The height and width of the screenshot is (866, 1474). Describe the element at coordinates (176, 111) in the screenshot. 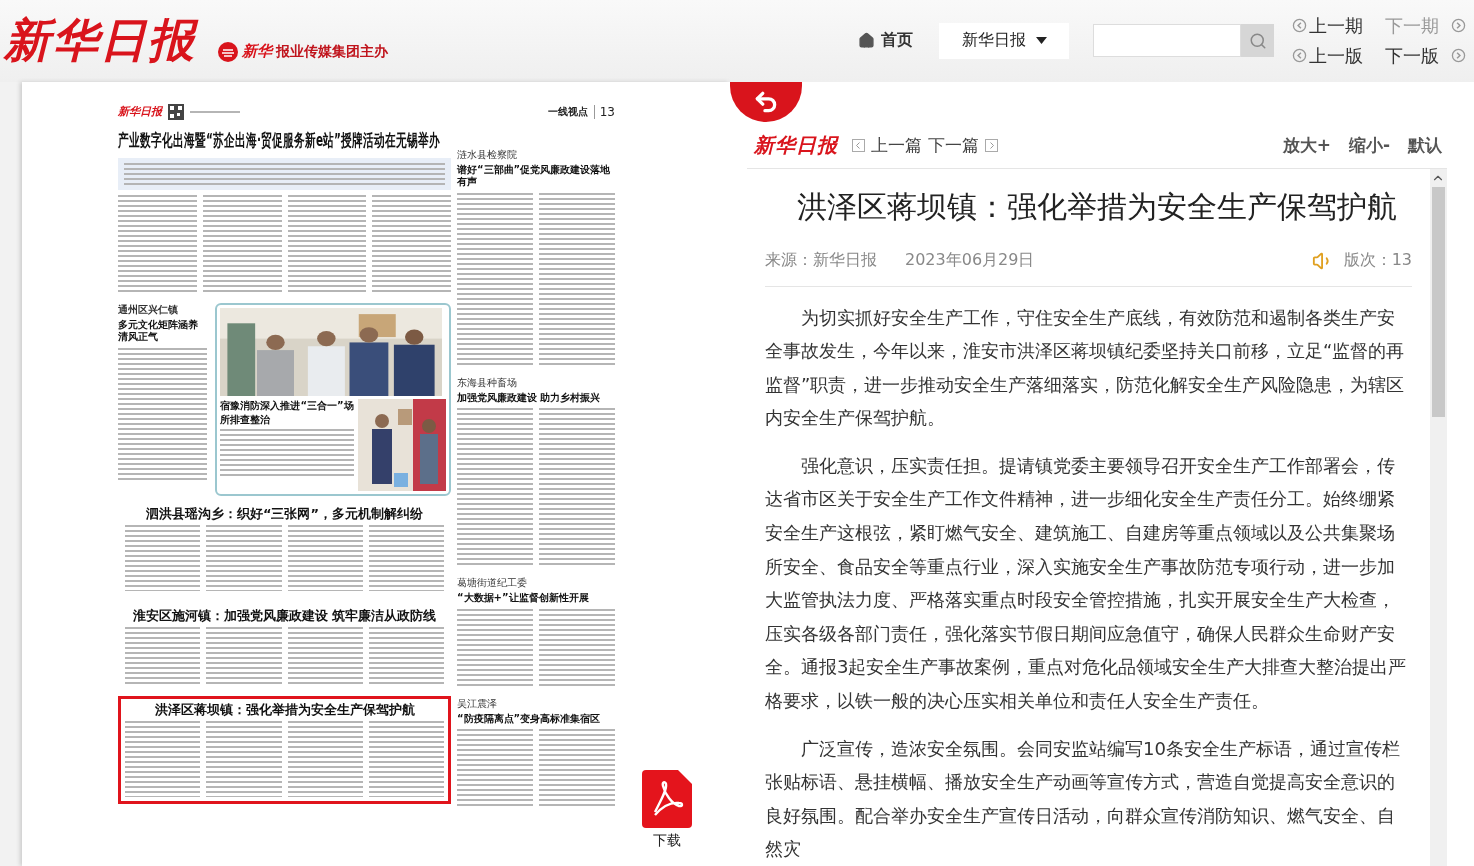

I see `qr-code-icon` at that location.